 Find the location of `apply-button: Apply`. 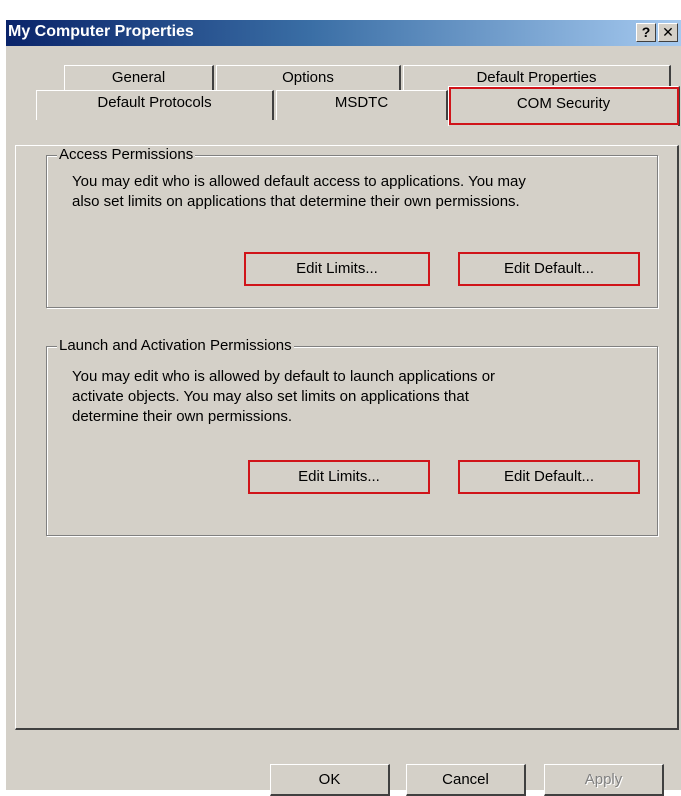

apply-button: Apply is located at coordinates (604, 780).